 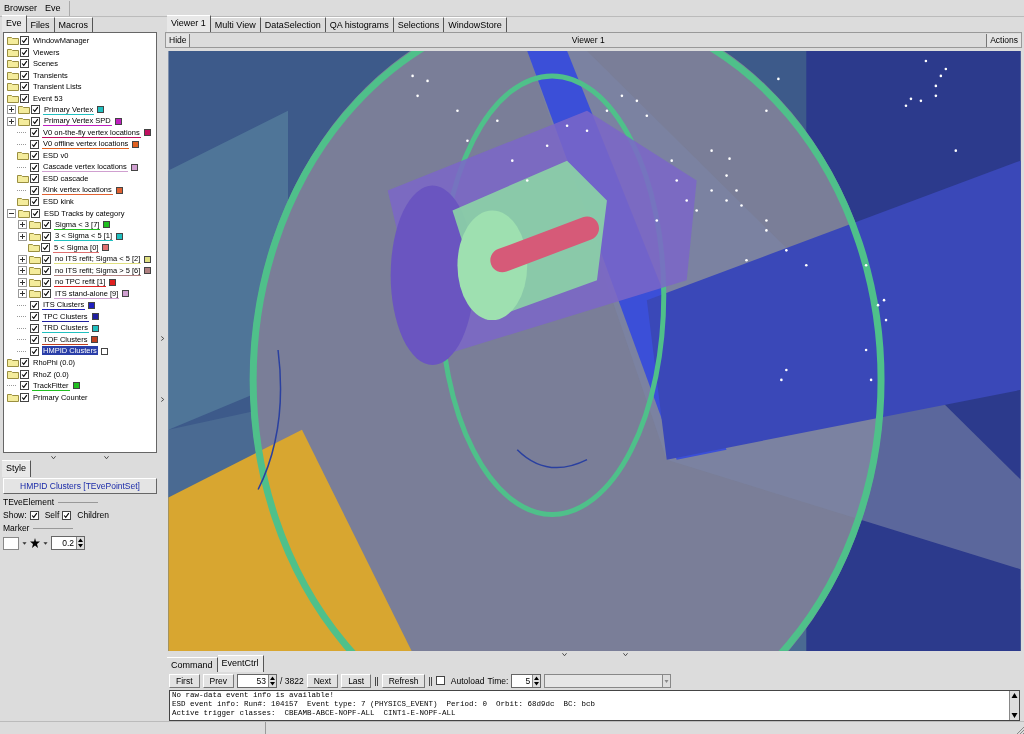 What do you see at coordinates (14, 23) in the screenshot?
I see `tab: Eve` at bounding box center [14, 23].